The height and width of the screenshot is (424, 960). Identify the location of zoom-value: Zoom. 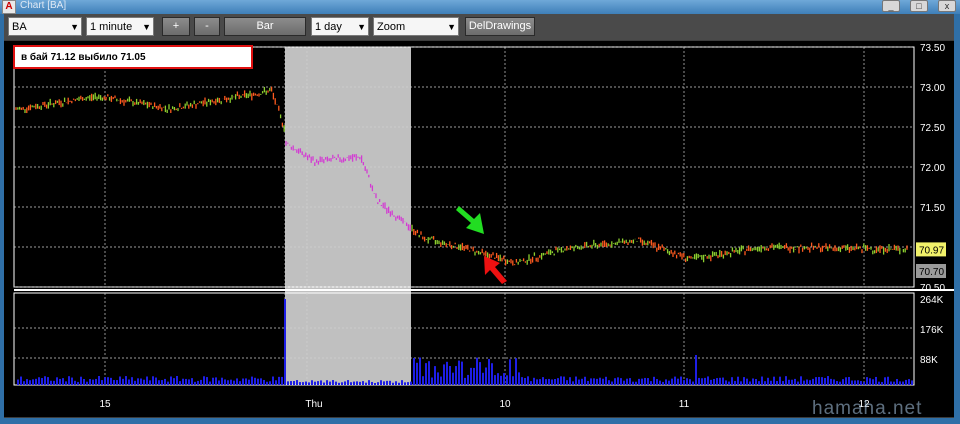
(391, 27).